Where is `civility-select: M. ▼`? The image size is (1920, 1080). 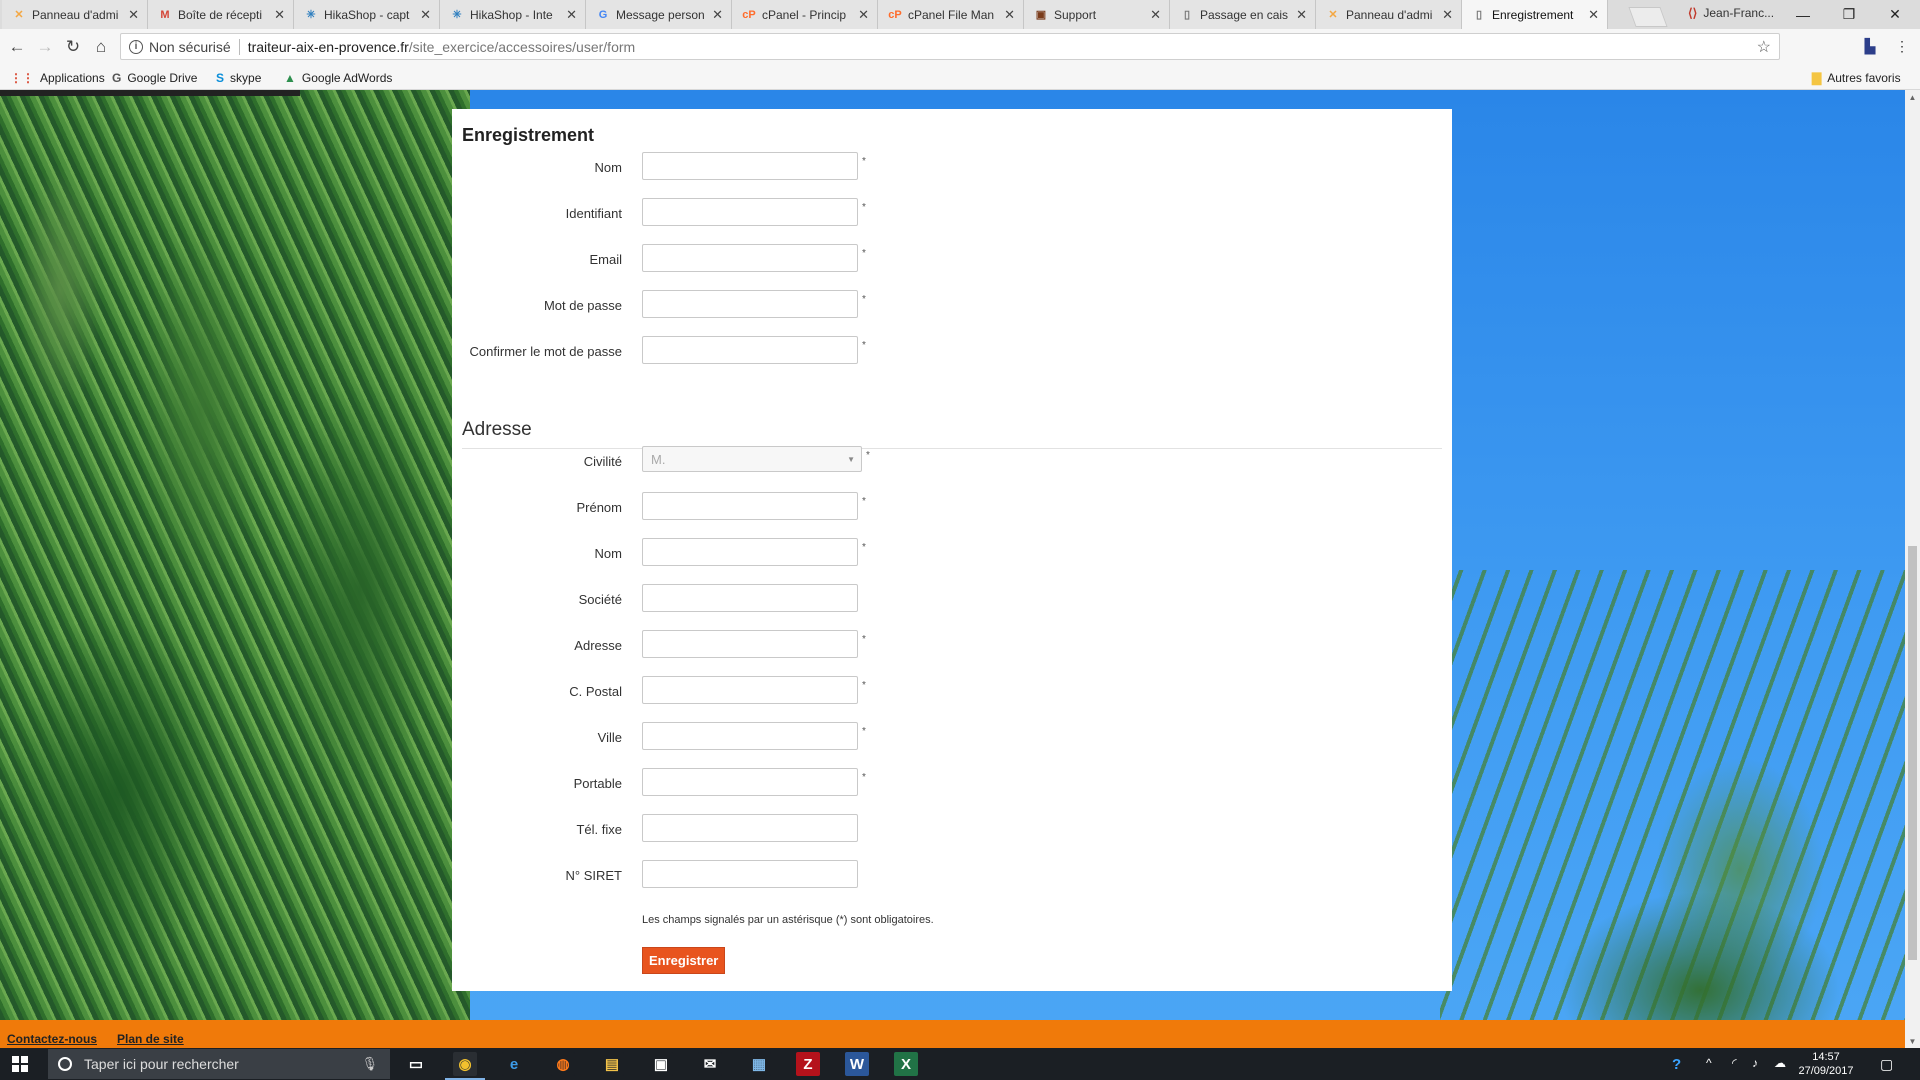
civility-select: M. ▼ is located at coordinates (752, 459).